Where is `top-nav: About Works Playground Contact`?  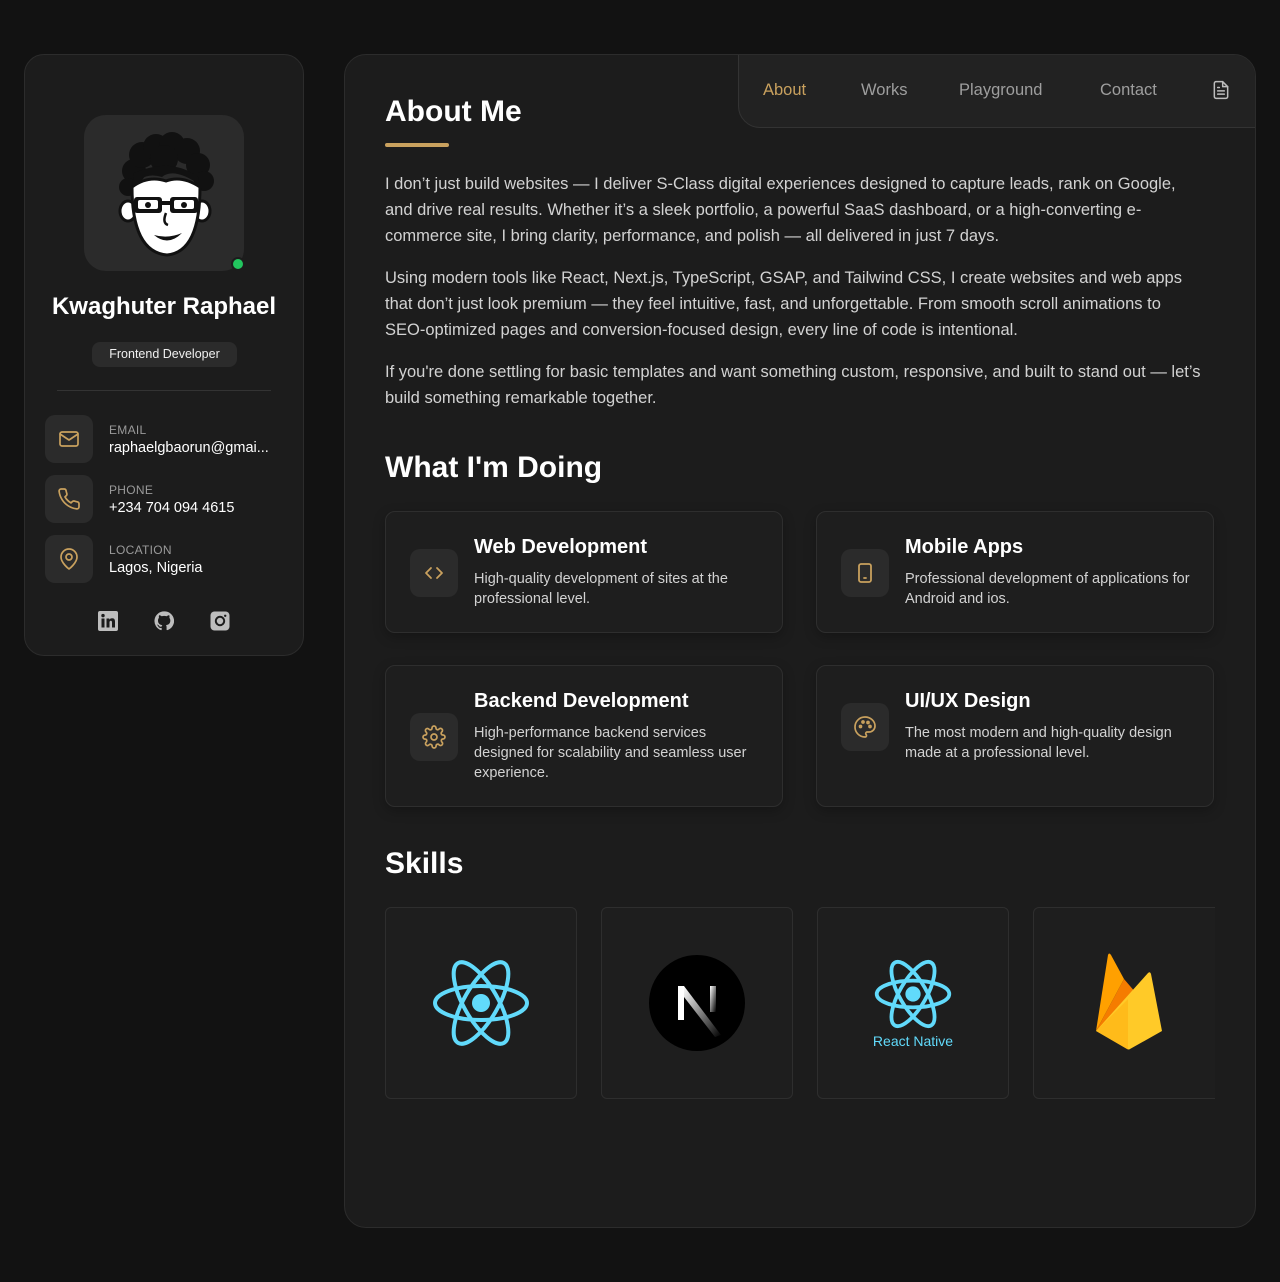
top-nav: About Works Playground Contact is located at coordinates (996, 91).